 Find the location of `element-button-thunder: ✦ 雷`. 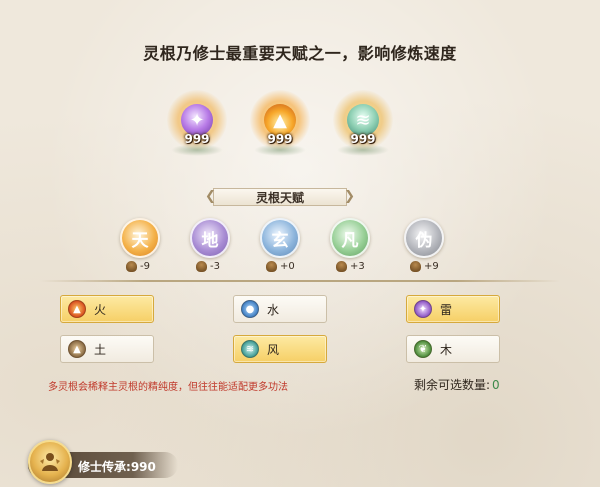

element-button-thunder: ✦ 雷 is located at coordinates (453, 309).